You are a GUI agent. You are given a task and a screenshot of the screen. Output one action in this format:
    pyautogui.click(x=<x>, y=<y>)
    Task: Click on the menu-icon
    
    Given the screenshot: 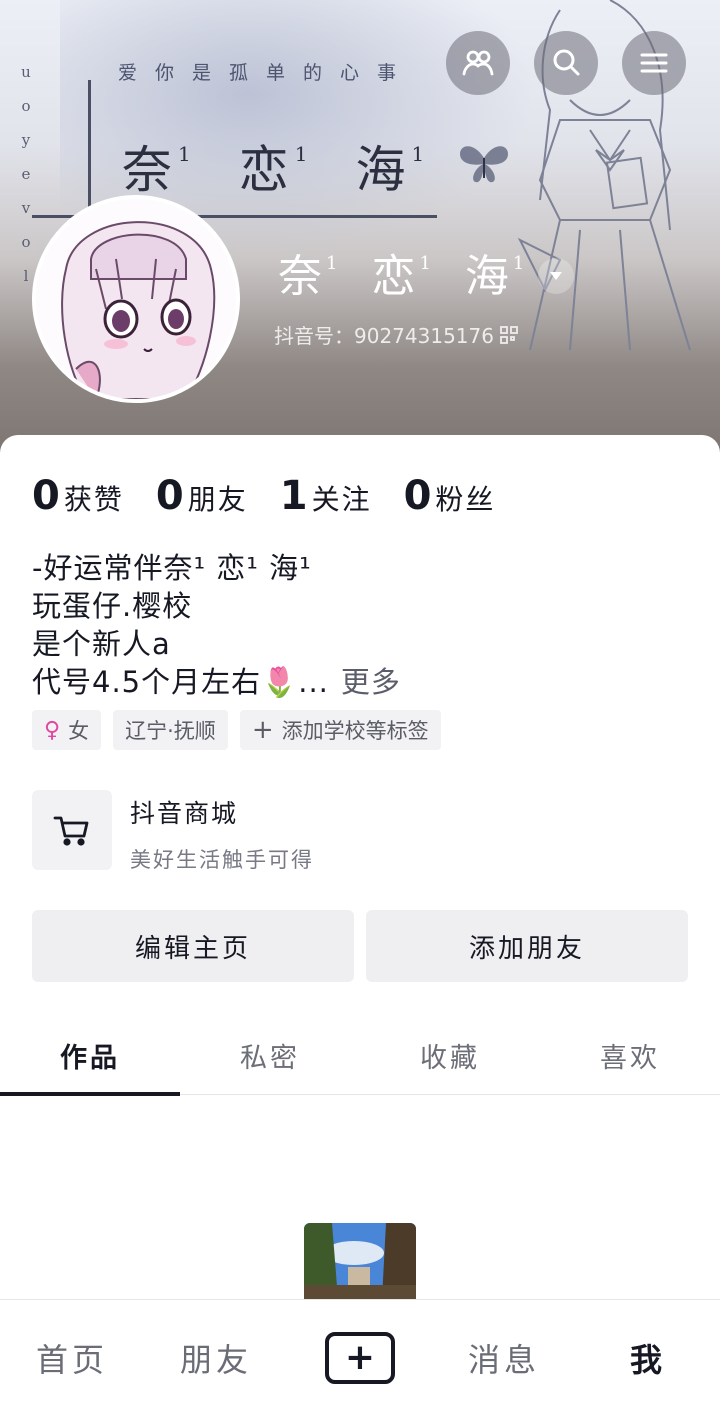 What is the action you would take?
    pyautogui.click(x=654, y=63)
    